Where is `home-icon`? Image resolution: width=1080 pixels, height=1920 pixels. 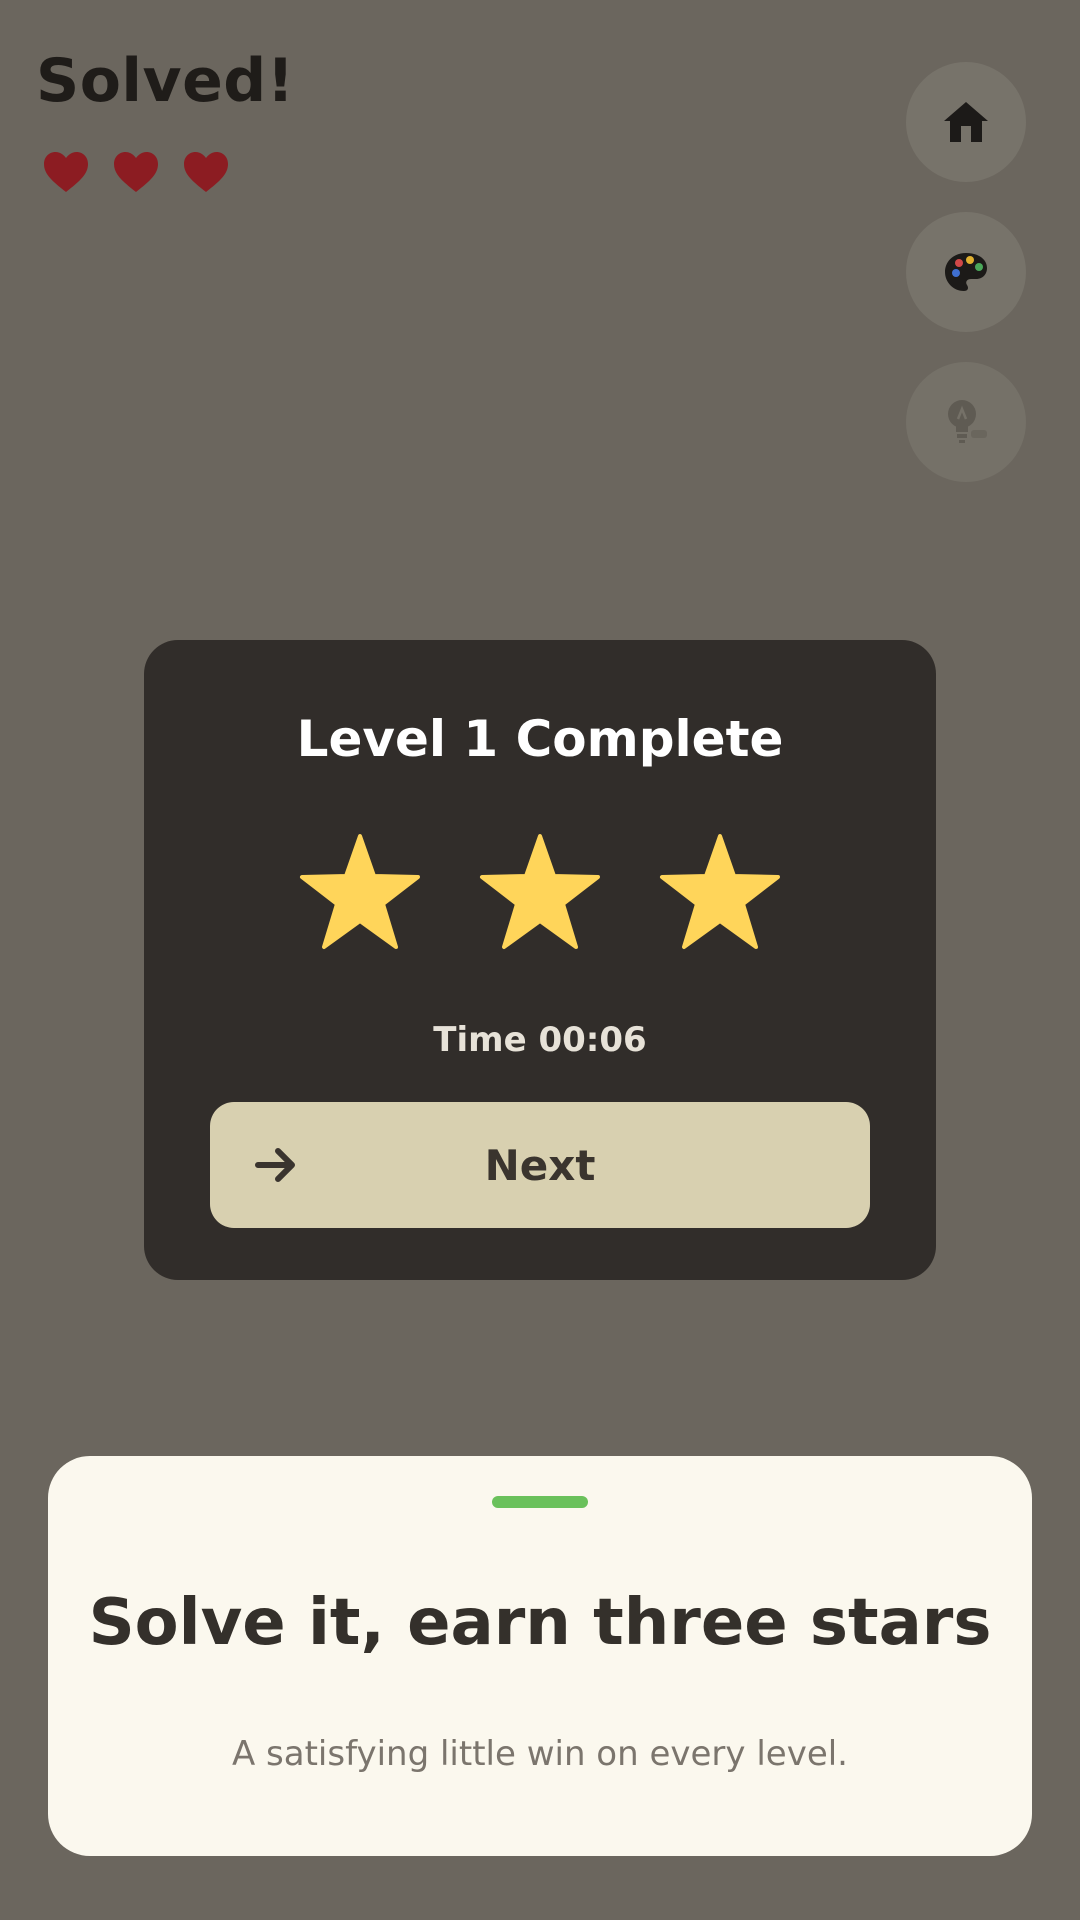
home-icon is located at coordinates (966, 122).